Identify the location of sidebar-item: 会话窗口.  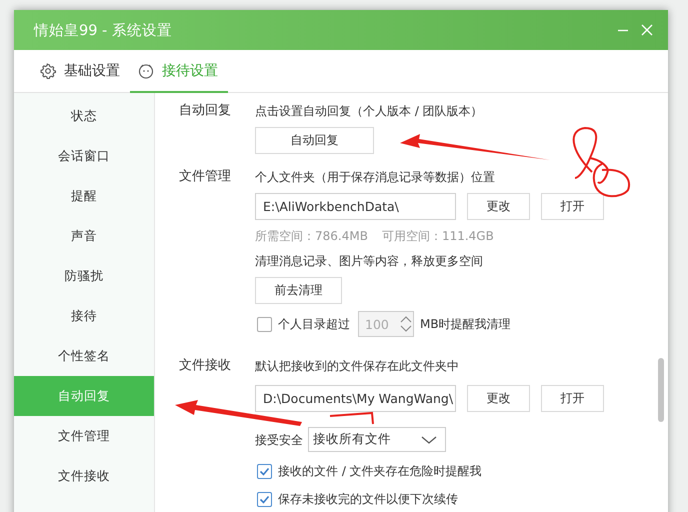
(84, 156).